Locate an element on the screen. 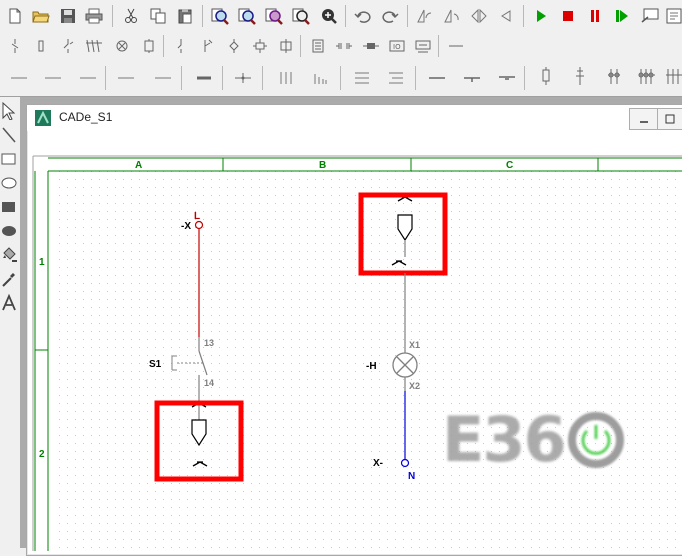 This screenshot has height=556, width=682. bus-icon is located at coordinates (126, 78).